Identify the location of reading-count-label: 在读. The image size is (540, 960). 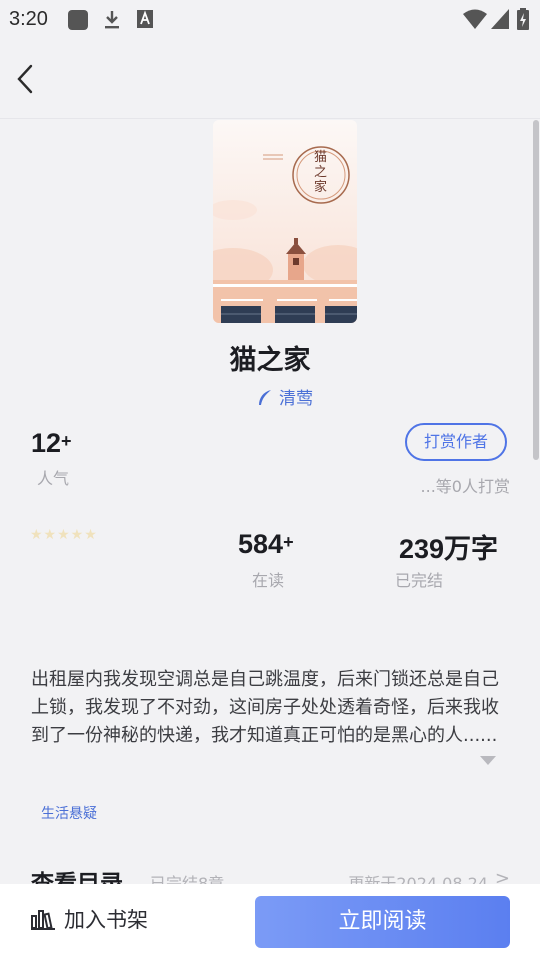
(268, 580).